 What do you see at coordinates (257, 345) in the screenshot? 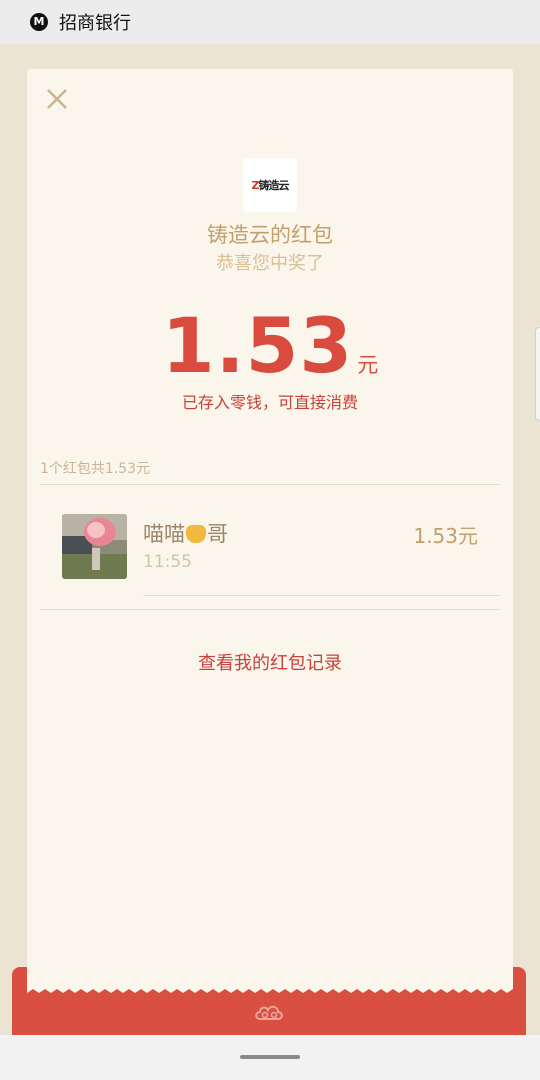
I see `amount-value: 1.53` at bounding box center [257, 345].